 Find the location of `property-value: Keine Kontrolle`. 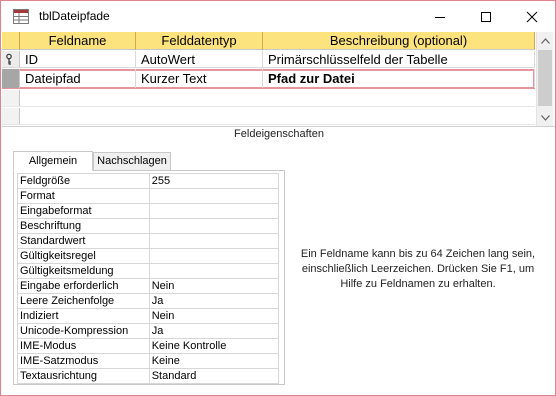

property-value: Keine Kontrolle is located at coordinates (214, 346).